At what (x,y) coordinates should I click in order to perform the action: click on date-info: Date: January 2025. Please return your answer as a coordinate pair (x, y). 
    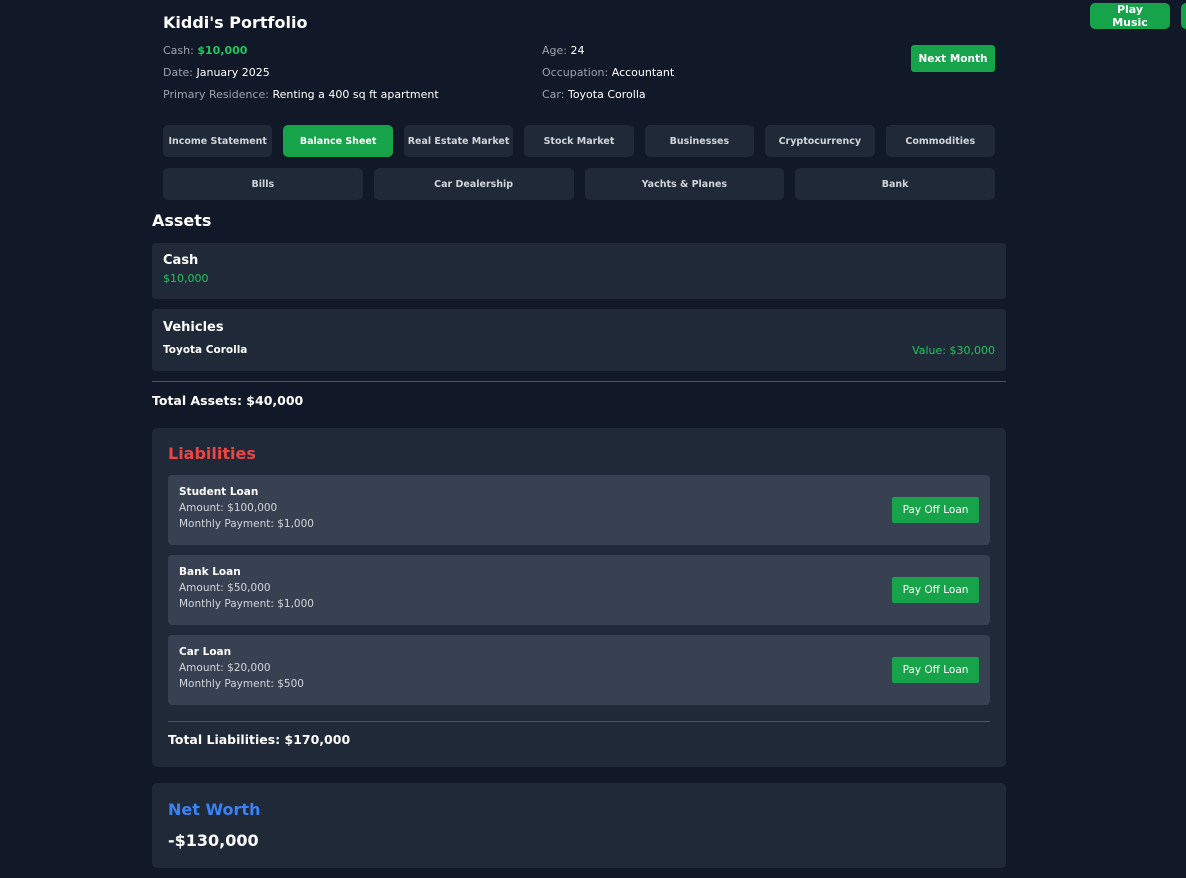
    Looking at the image, I should click on (216, 72).